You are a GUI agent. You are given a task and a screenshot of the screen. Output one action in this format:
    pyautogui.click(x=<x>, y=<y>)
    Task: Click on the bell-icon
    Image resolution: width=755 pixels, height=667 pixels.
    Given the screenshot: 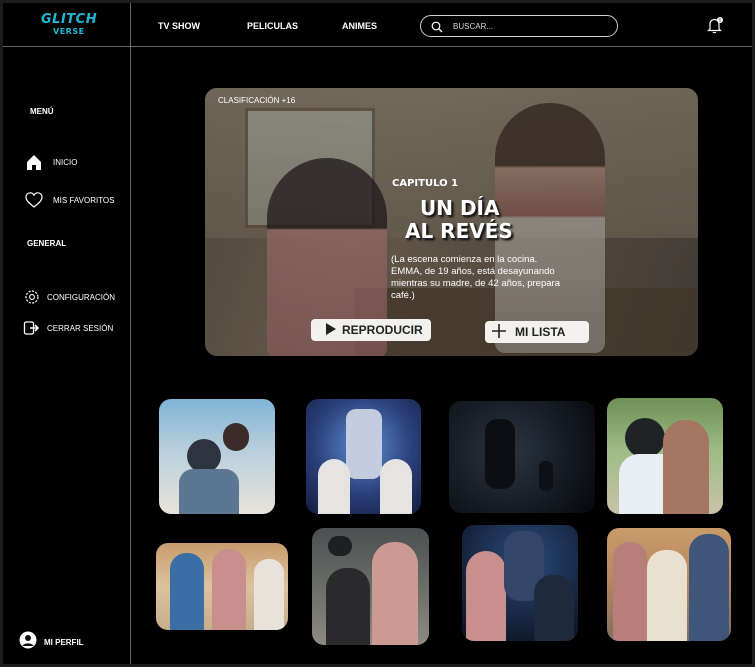 What is the action you would take?
    pyautogui.click(x=715, y=25)
    